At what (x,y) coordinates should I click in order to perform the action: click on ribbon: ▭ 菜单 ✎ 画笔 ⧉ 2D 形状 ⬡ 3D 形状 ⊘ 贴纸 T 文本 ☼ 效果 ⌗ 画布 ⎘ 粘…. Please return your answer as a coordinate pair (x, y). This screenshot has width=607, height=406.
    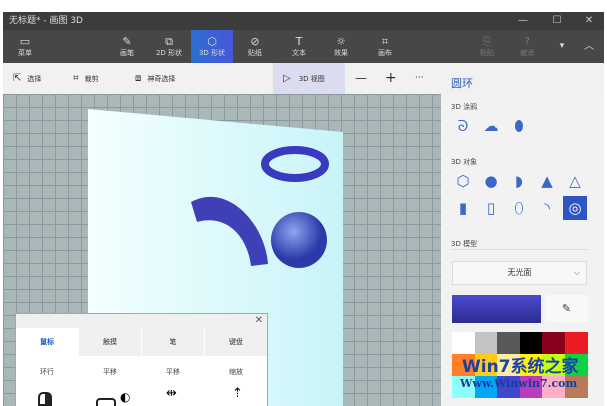
    Looking at the image, I should click on (303, 46).